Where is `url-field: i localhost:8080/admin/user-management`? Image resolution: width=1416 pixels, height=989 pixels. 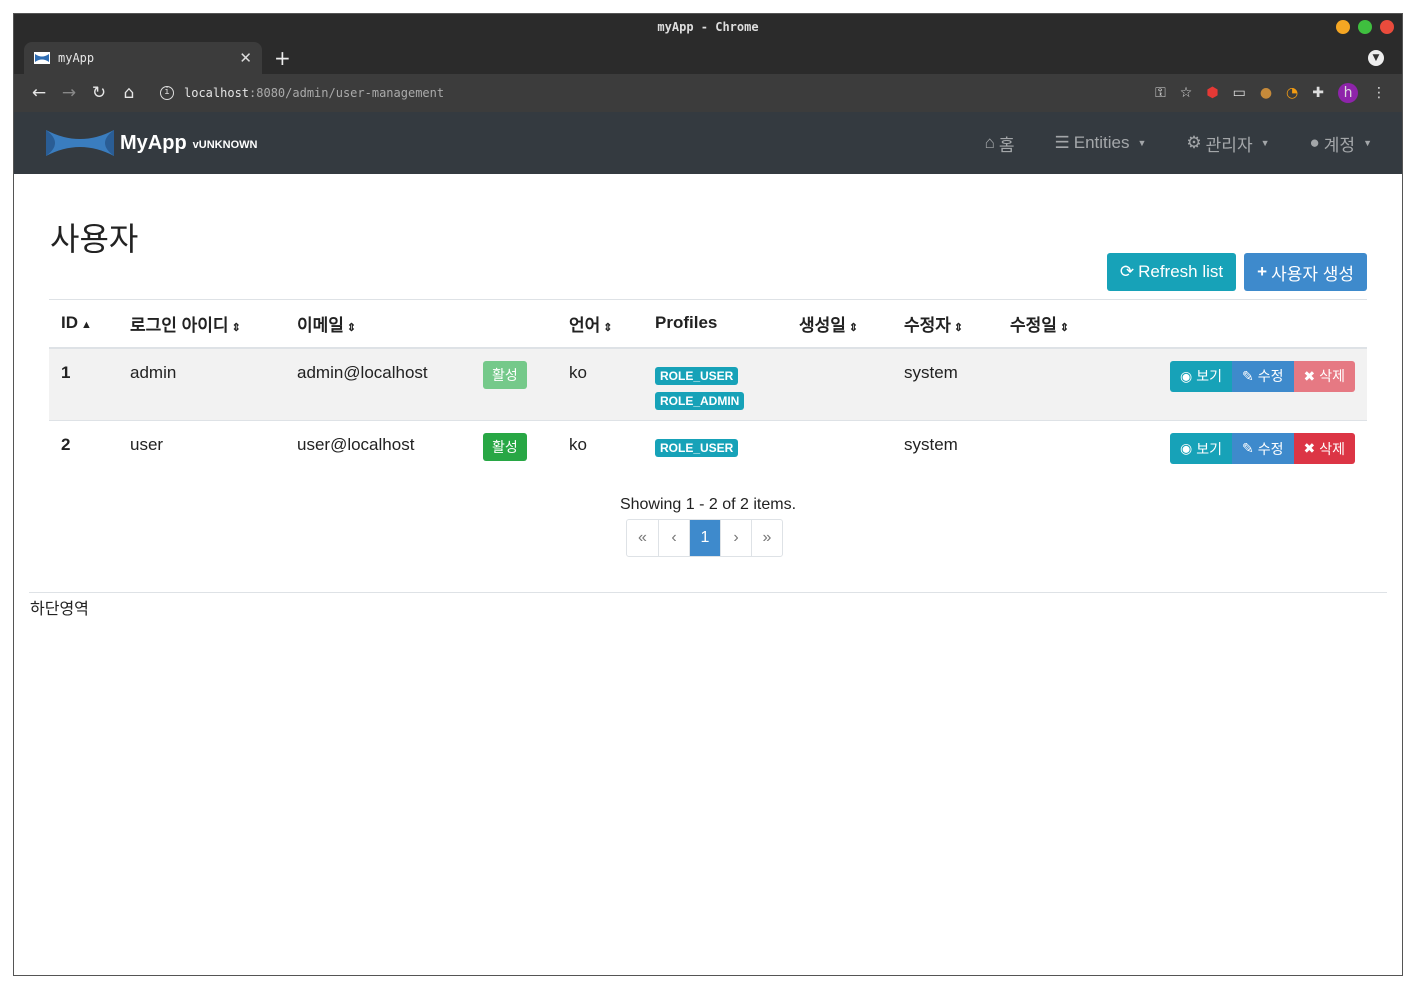
url-field: i localhost:8080/admin/user-management is located at coordinates (657, 93).